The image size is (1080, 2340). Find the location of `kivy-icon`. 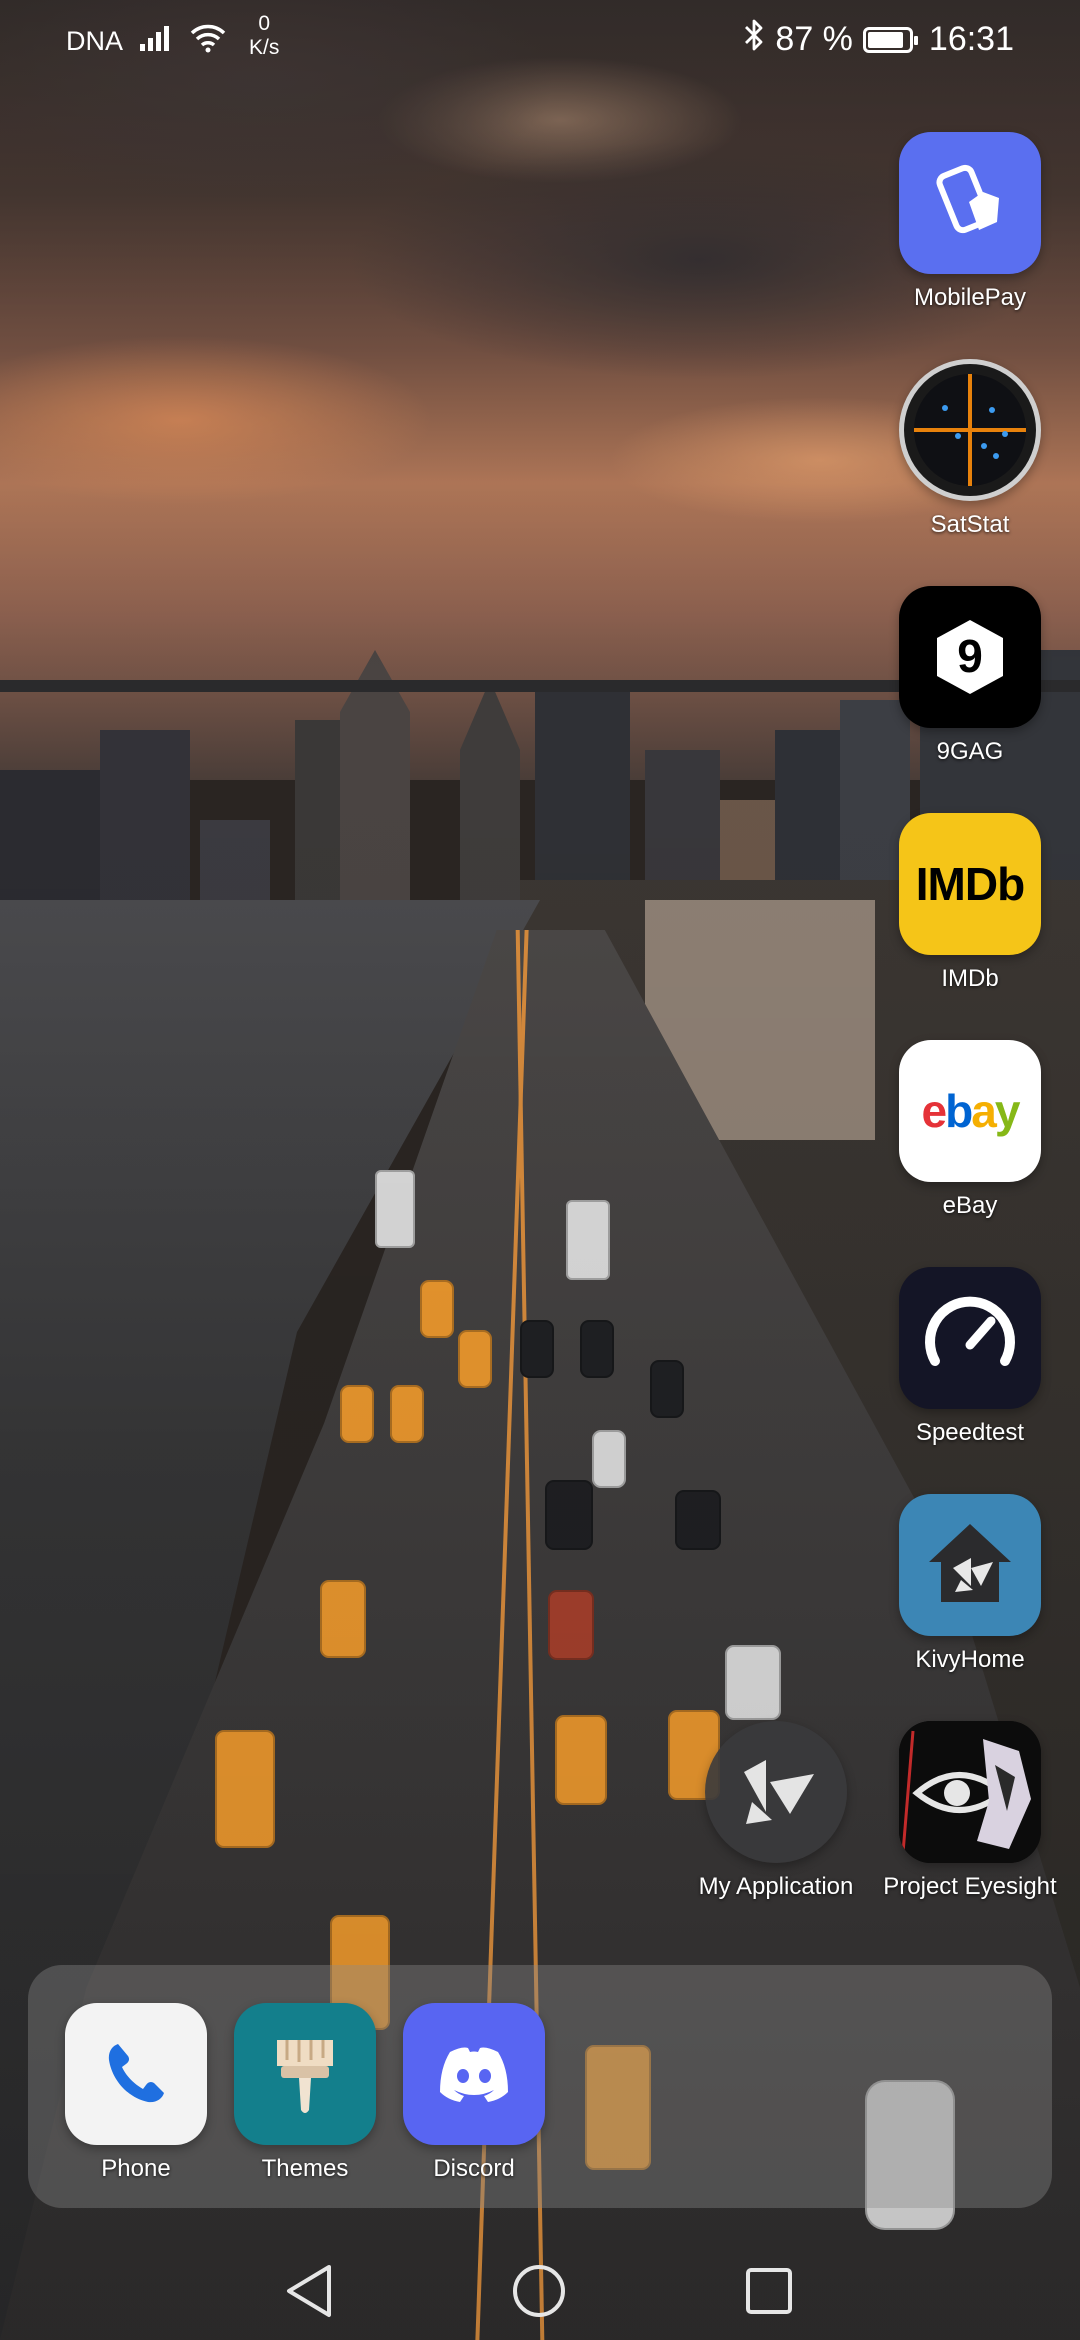

kivy-icon is located at coordinates (776, 1792).